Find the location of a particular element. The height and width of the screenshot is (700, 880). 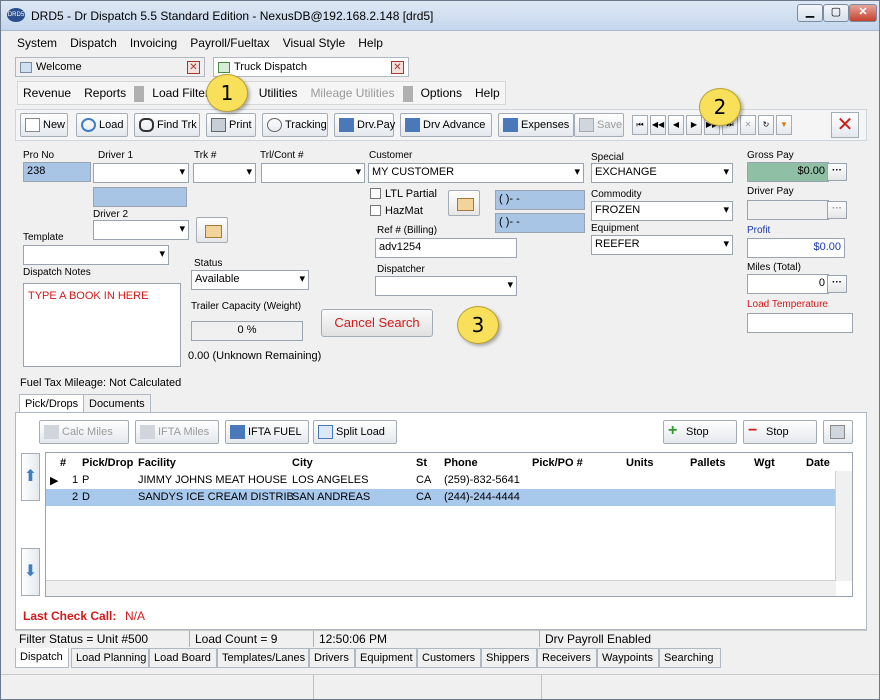

dispatch-notes-field: TYPE A BOOK IN HERE is located at coordinates (102, 325).